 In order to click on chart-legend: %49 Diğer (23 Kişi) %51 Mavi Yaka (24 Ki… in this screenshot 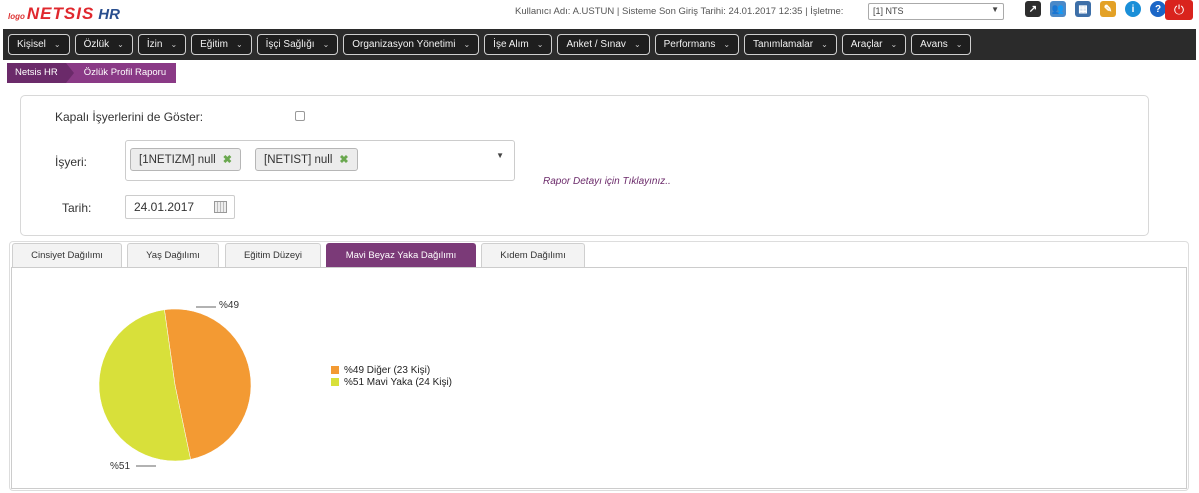, I will do `click(391, 376)`.